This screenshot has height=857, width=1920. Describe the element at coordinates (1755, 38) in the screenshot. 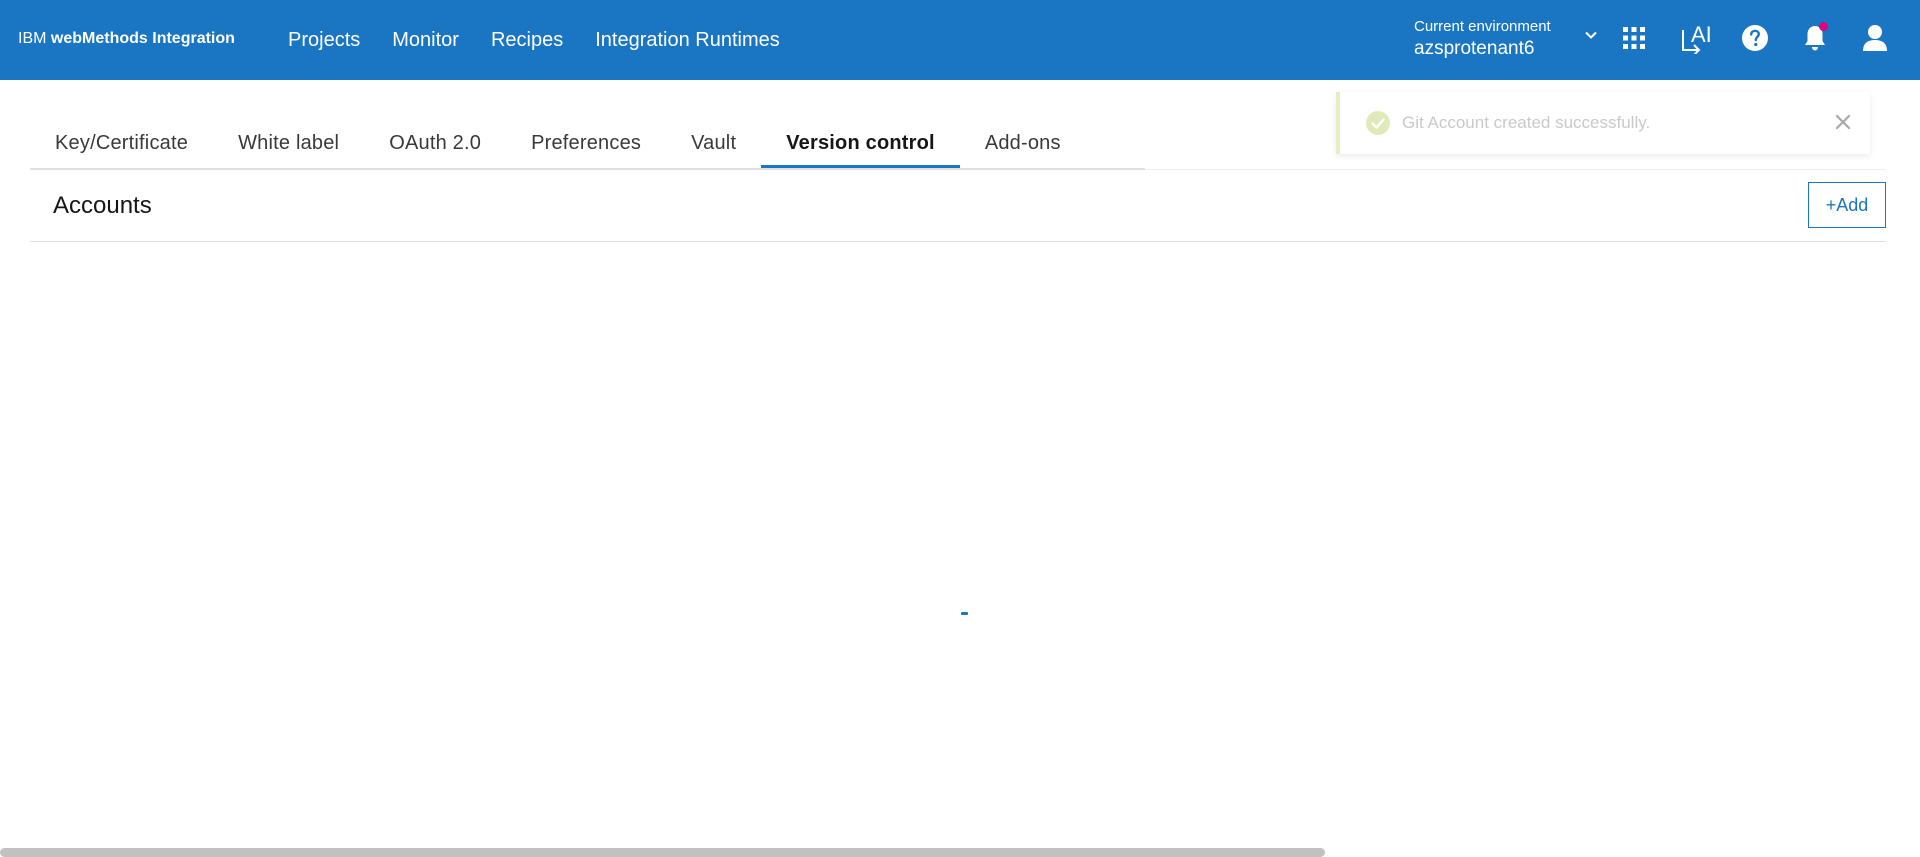

I see `help-icon` at that location.